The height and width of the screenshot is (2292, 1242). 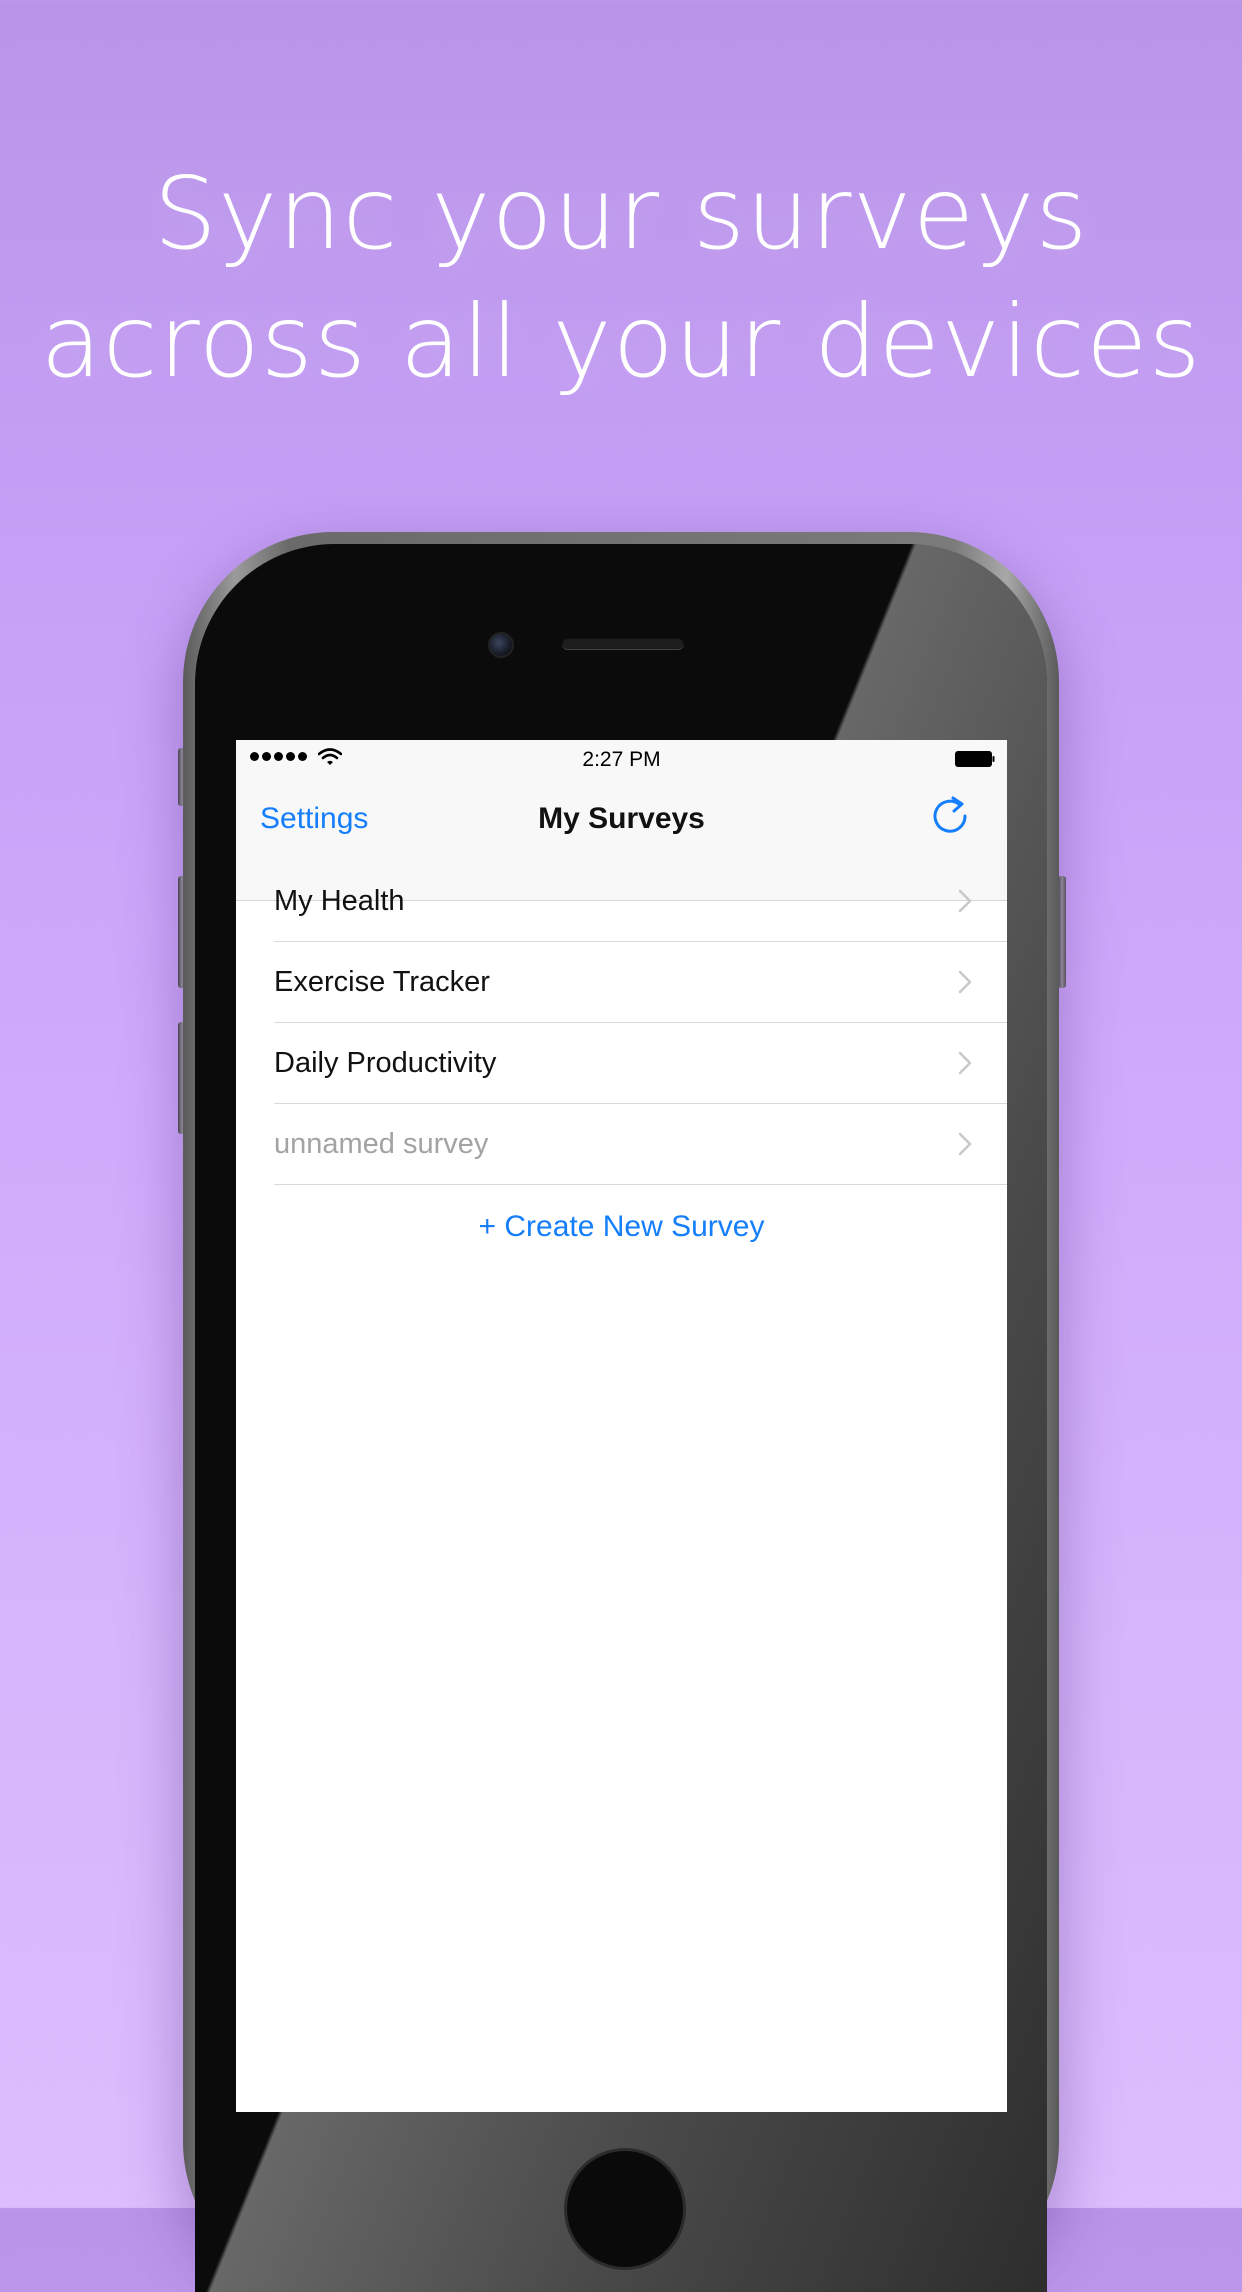 What do you see at coordinates (339, 901) in the screenshot?
I see `survey-label: My Health` at bounding box center [339, 901].